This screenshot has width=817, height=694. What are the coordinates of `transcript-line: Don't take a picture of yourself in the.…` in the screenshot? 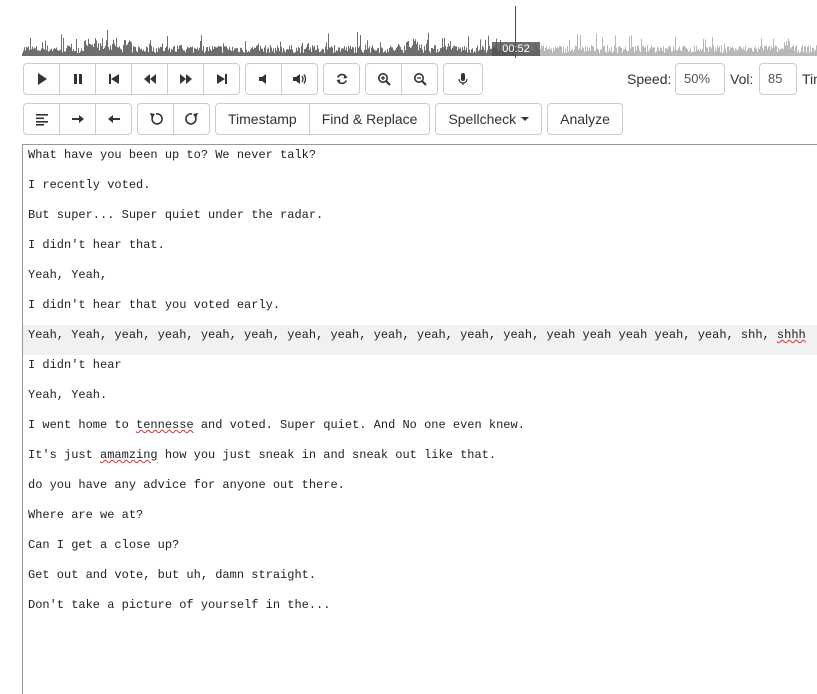 It's located at (420, 610).